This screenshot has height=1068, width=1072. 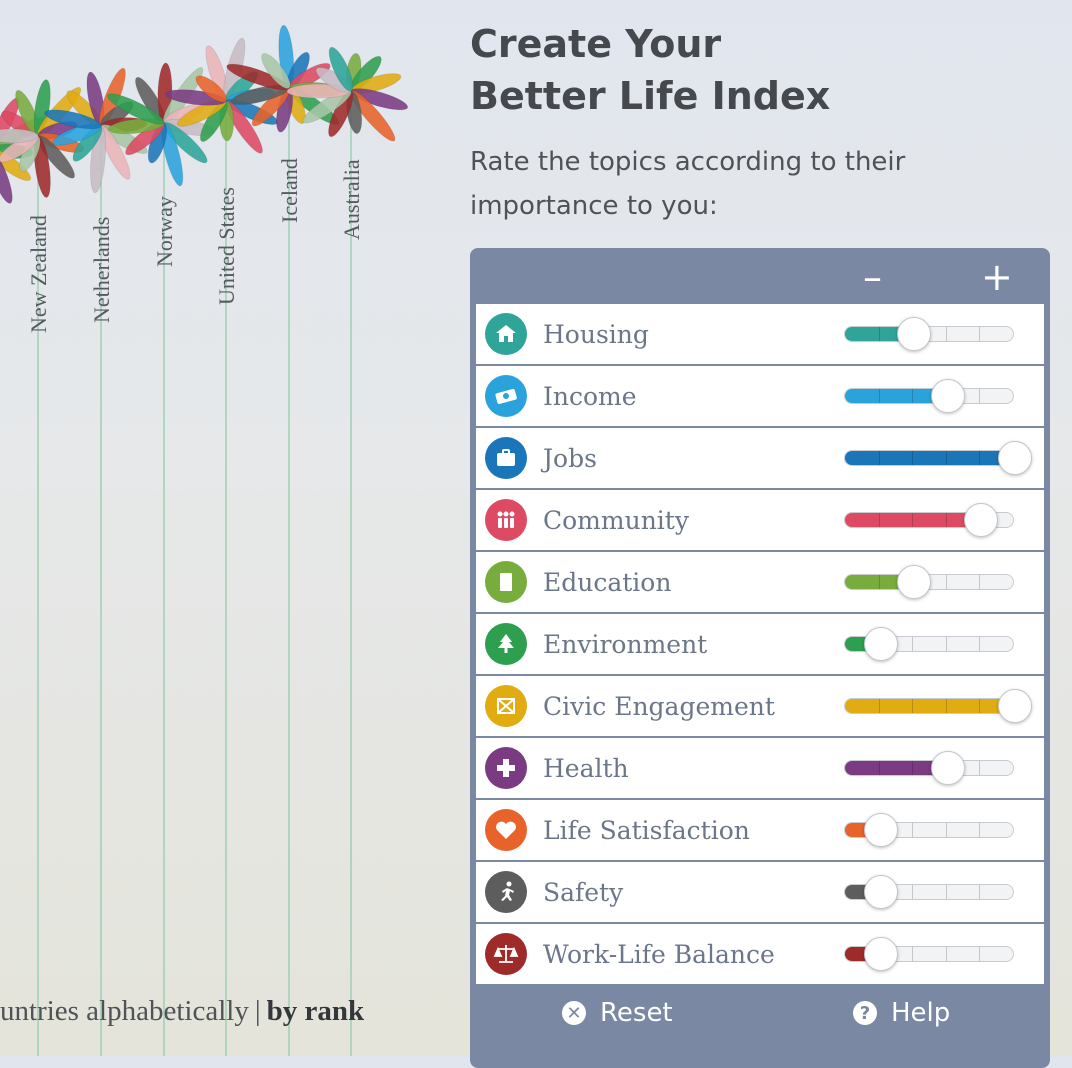 I want to click on minus-label: –, so click(x=872, y=277).